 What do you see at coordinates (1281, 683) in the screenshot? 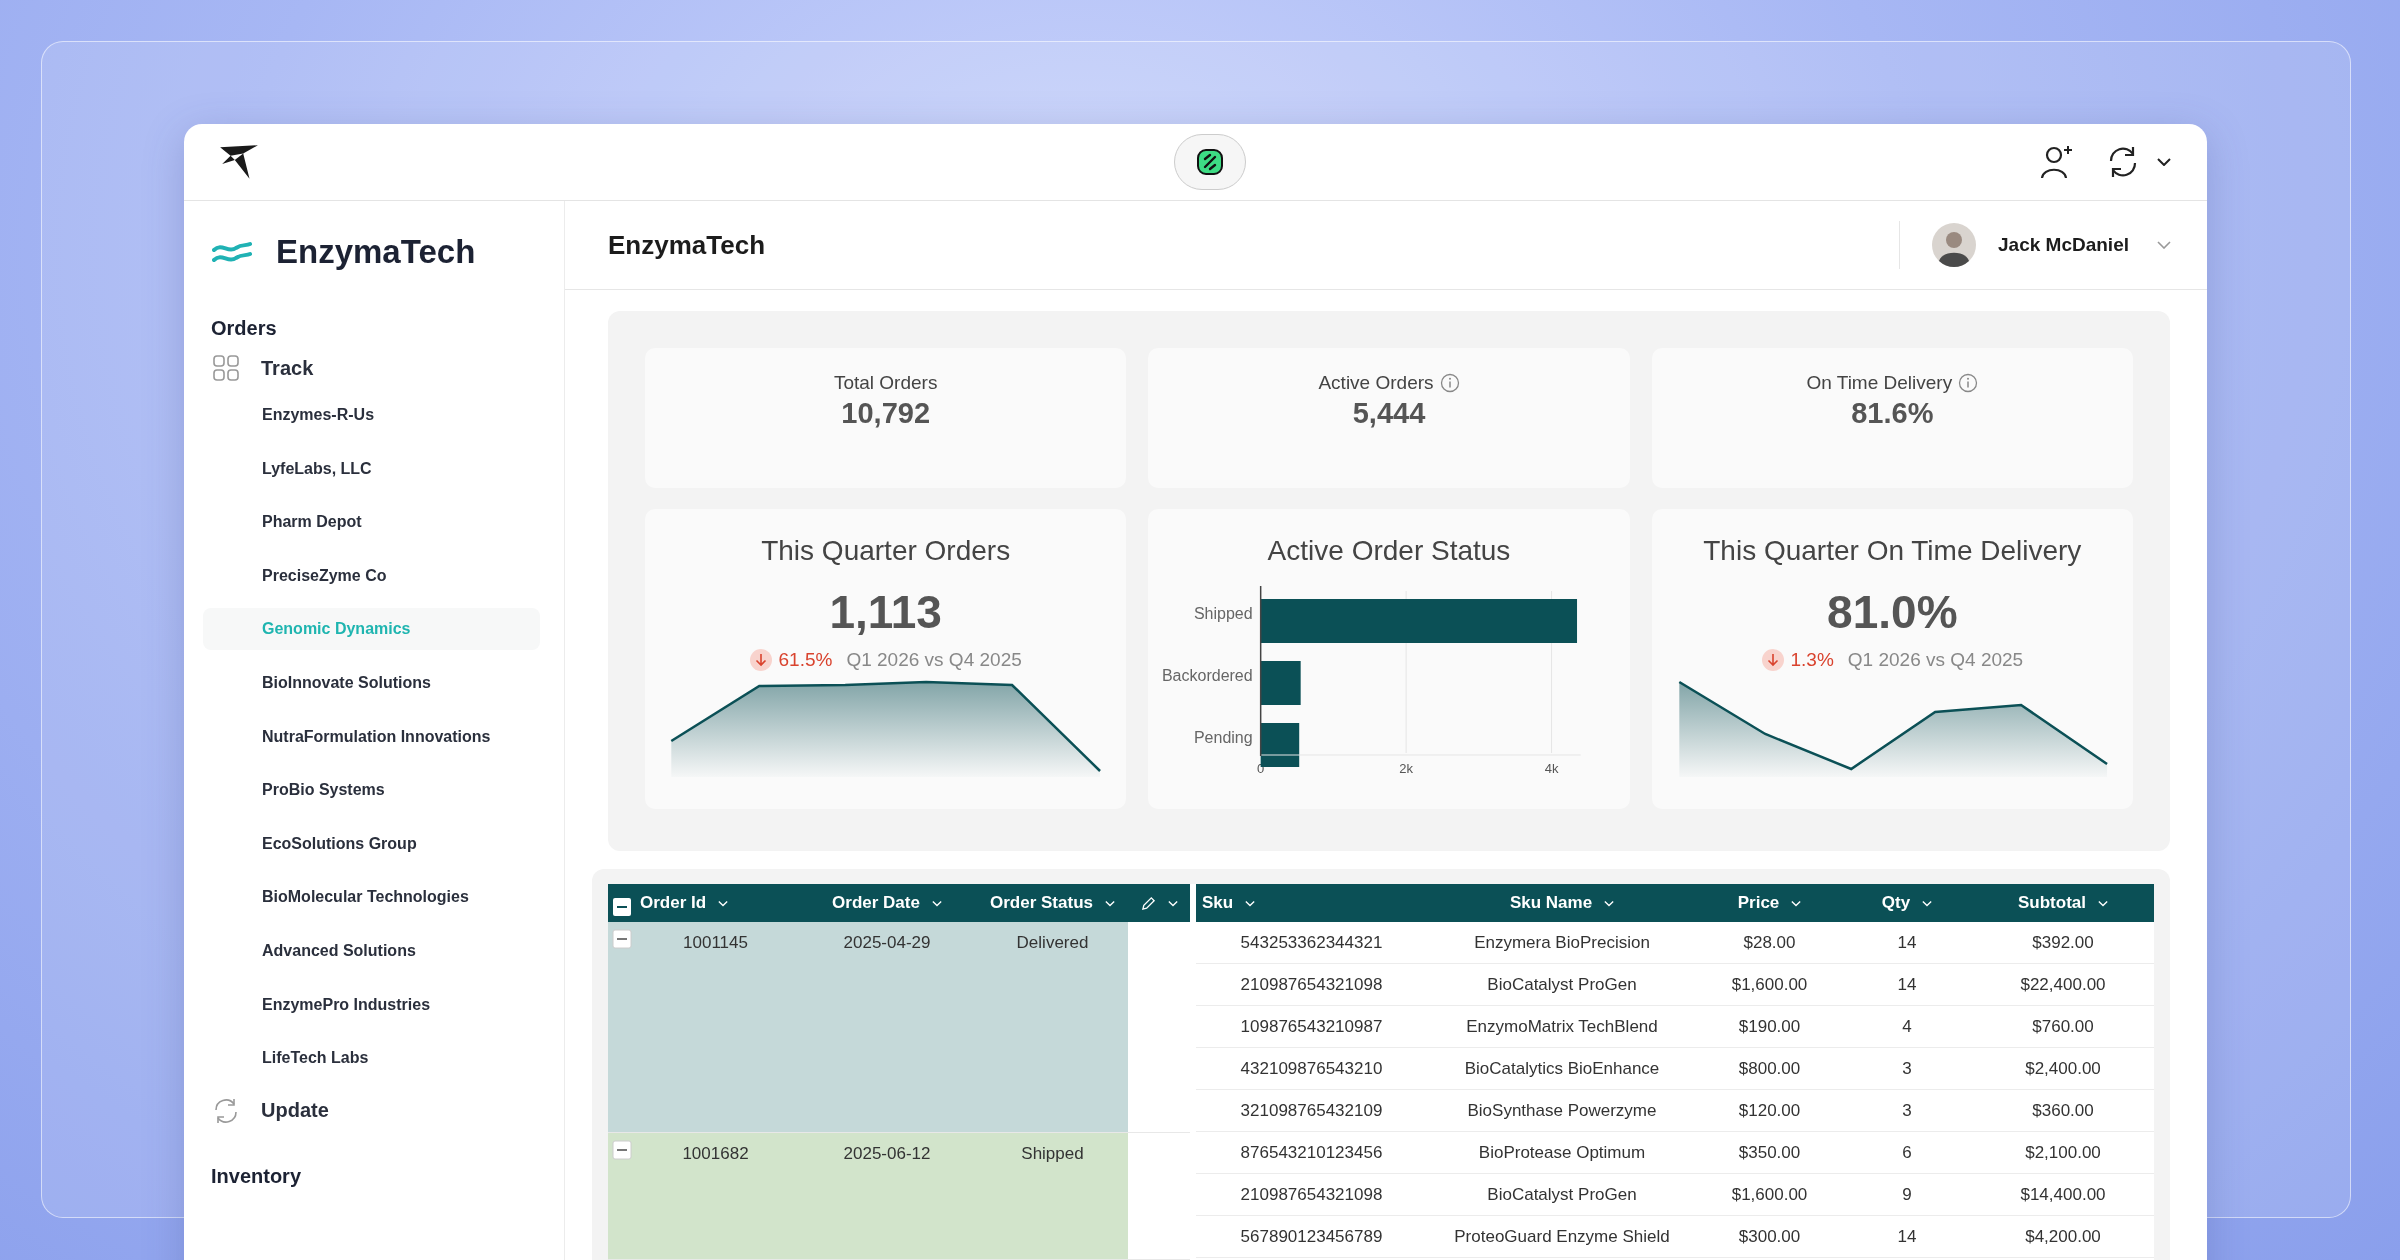
I see `bar` at bounding box center [1281, 683].